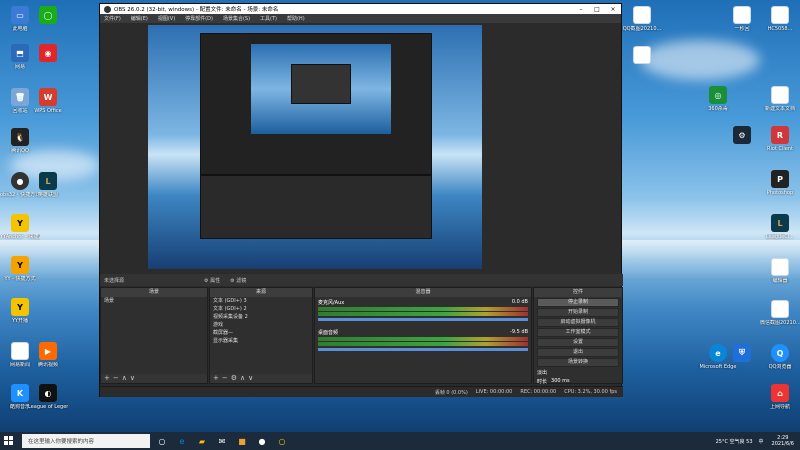 Image resolution: width=800 pixels, height=450 pixels. I want to click on desktop-icon-steam: ⚙, so click(742, 136).